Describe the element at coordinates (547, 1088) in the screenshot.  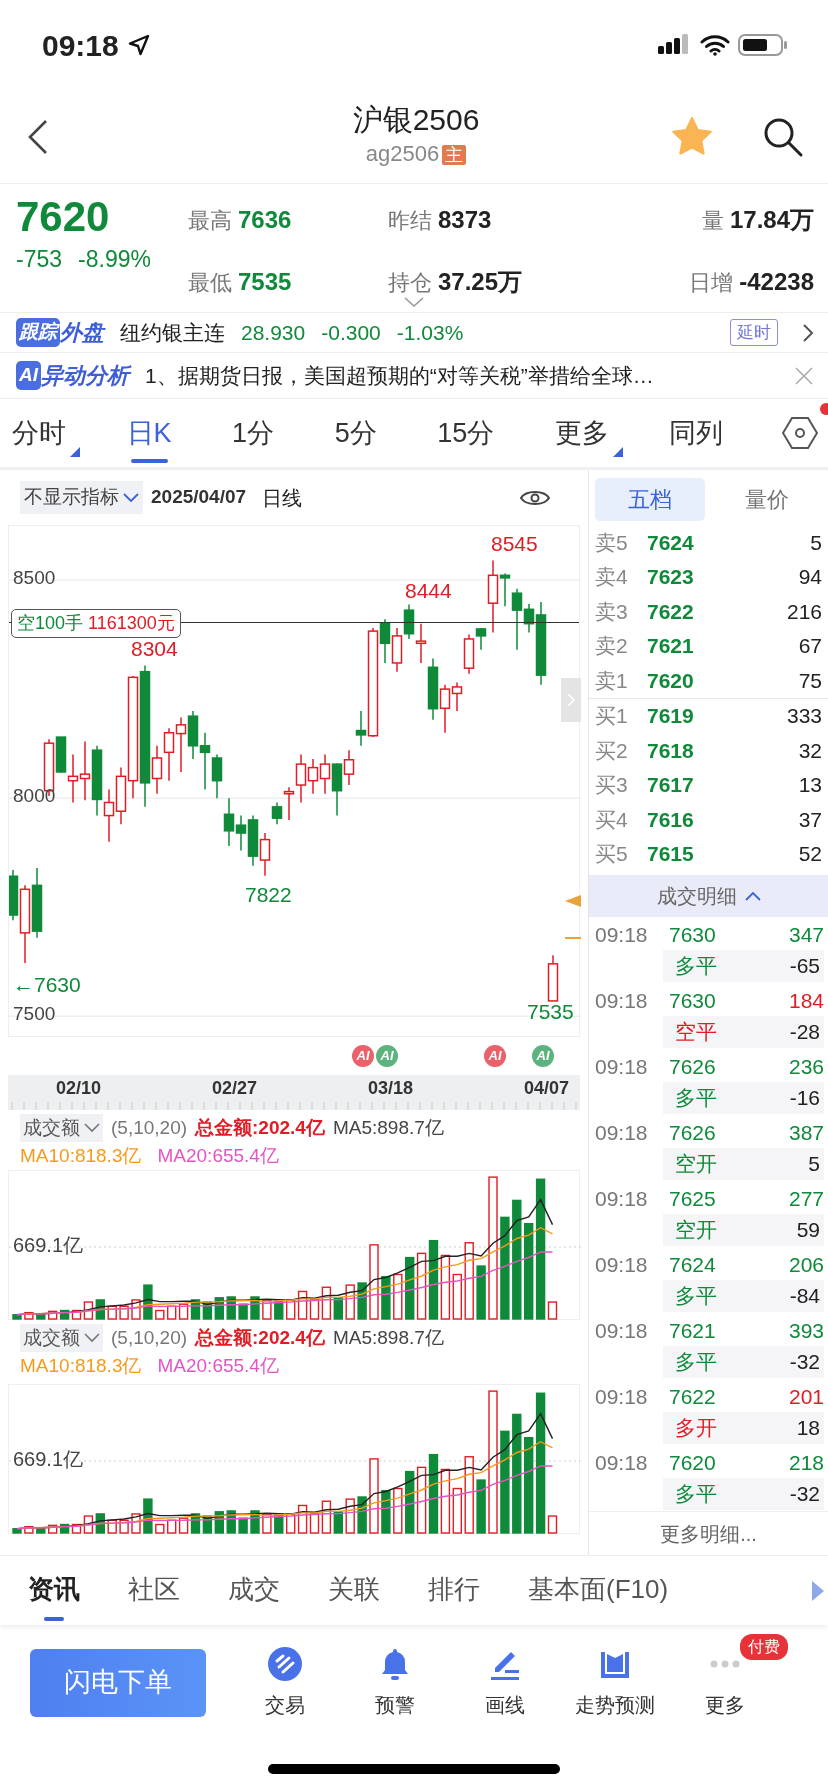
I see `date-label: 04/07` at that location.